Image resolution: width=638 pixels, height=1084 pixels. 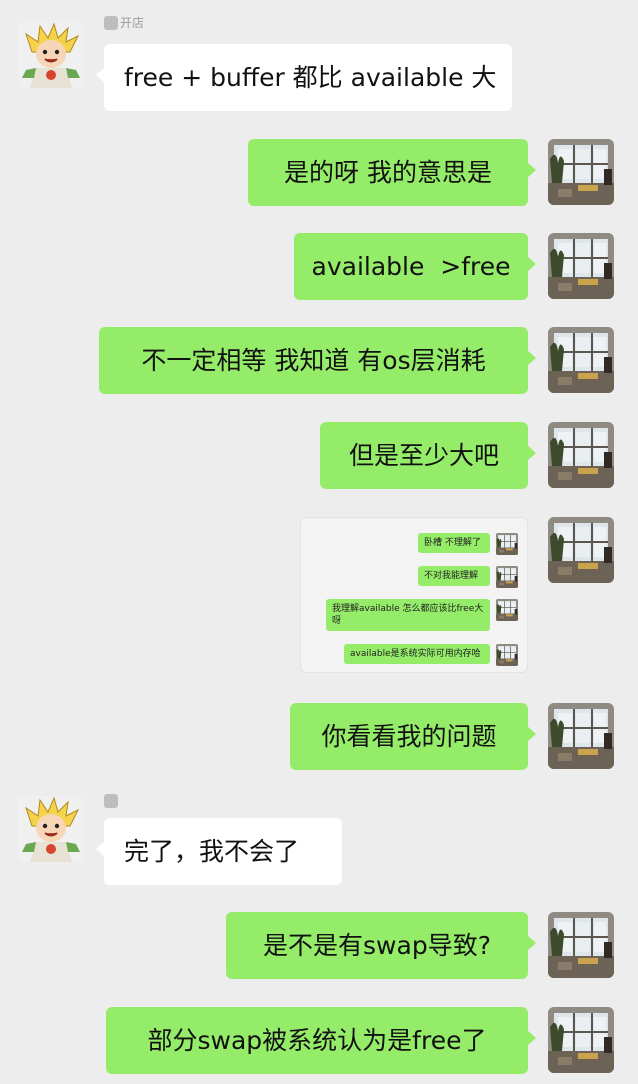 What do you see at coordinates (132, 23) in the screenshot?
I see `sender-name-text: 开店` at bounding box center [132, 23].